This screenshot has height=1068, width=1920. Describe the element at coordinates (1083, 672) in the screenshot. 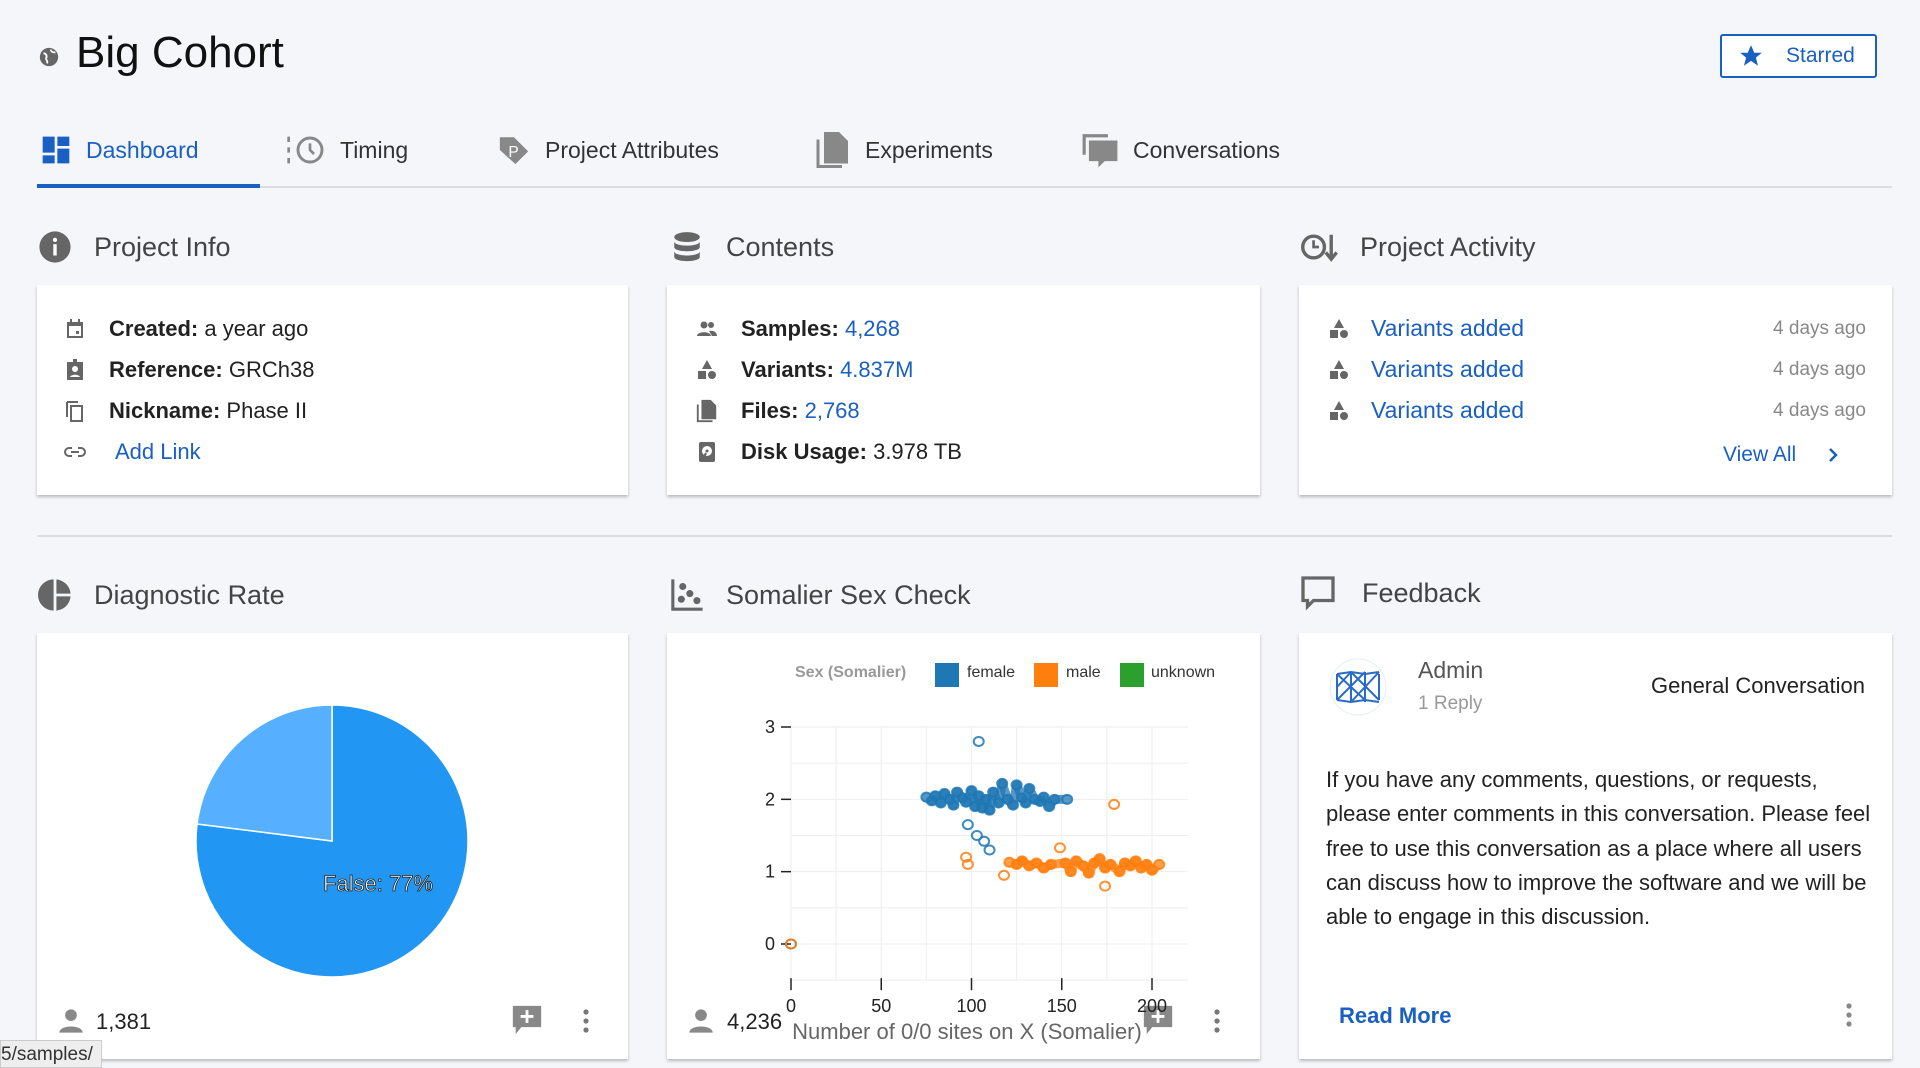

I see `legend-label-male: male` at that location.